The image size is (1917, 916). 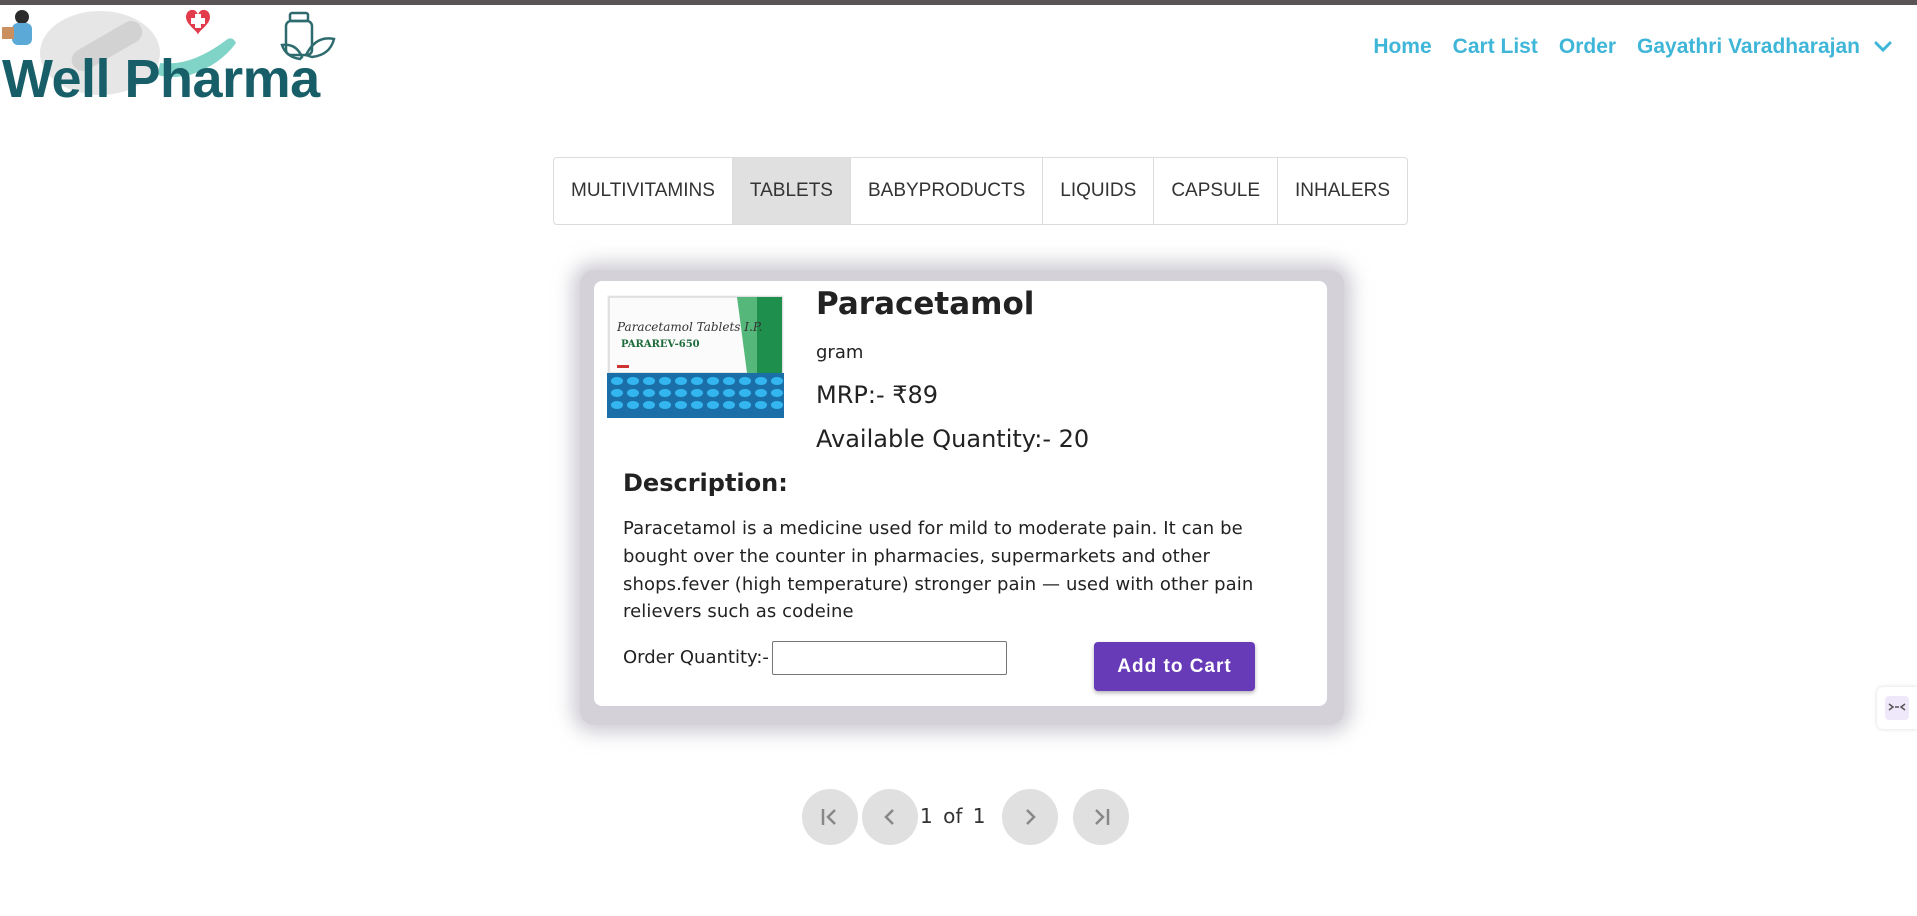 What do you see at coordinates (1883, 47) in the screenshot?
I see `chevron-down-icon` at bounding box center [1883, 47].